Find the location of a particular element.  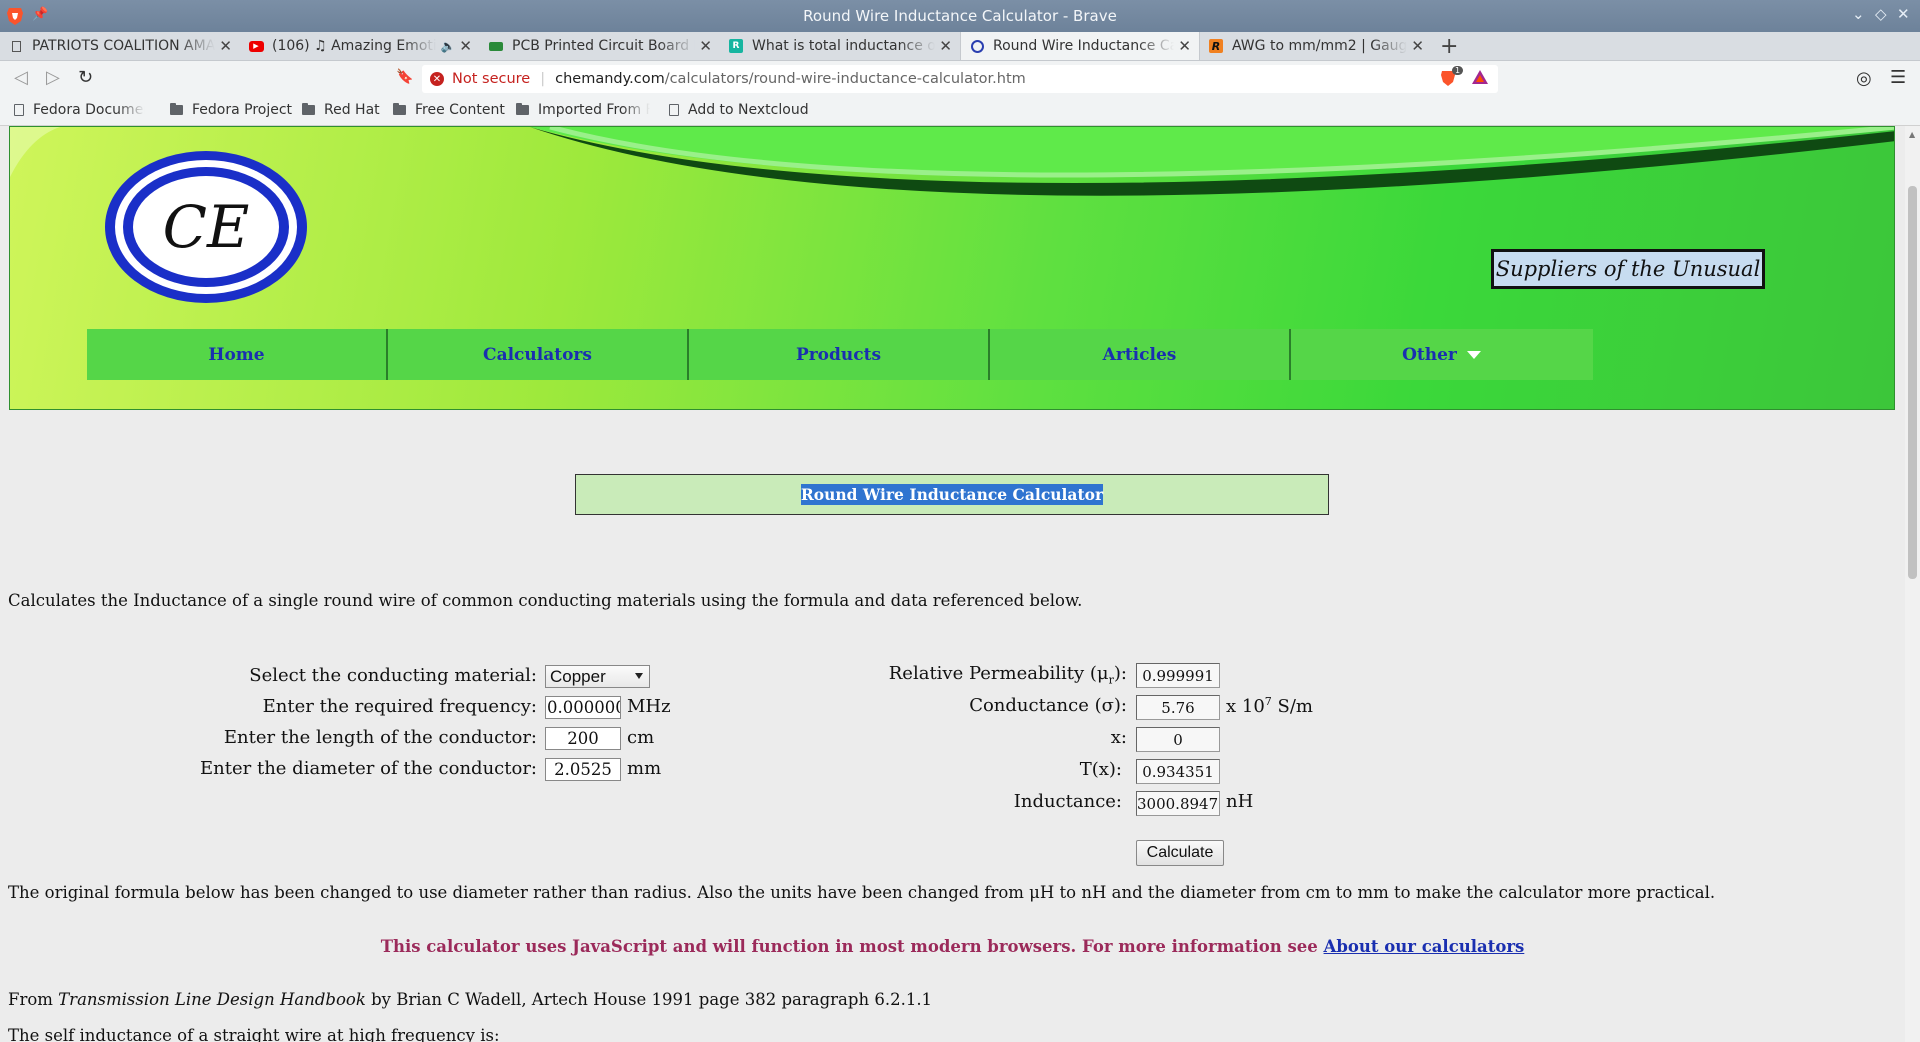

calculator-heading-box: Round Wire Inductance Calculator is located at coordinates (952, 494).